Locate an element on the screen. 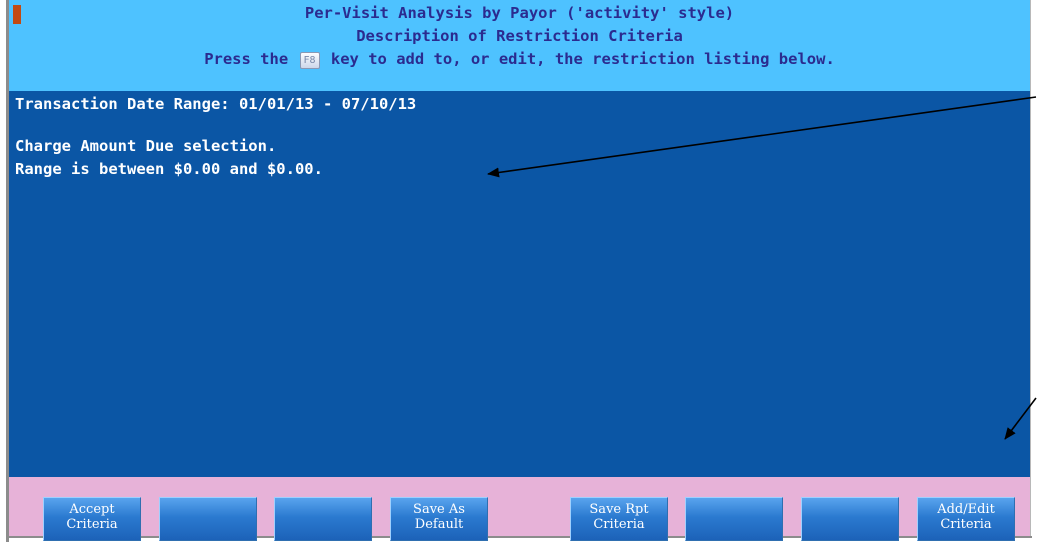 This screenshot has width=1038, height=542. accept-criteria-label-2: Criteria is located at coordinates (92, 524).